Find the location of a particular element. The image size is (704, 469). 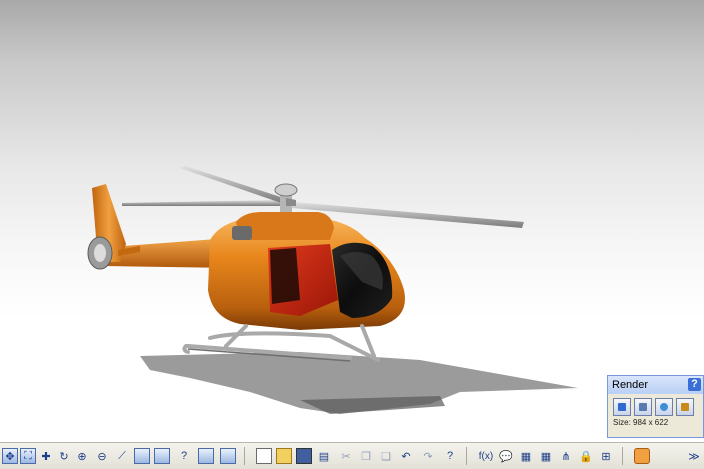

print-icon: ▤ is located at coordinates (324, 456).